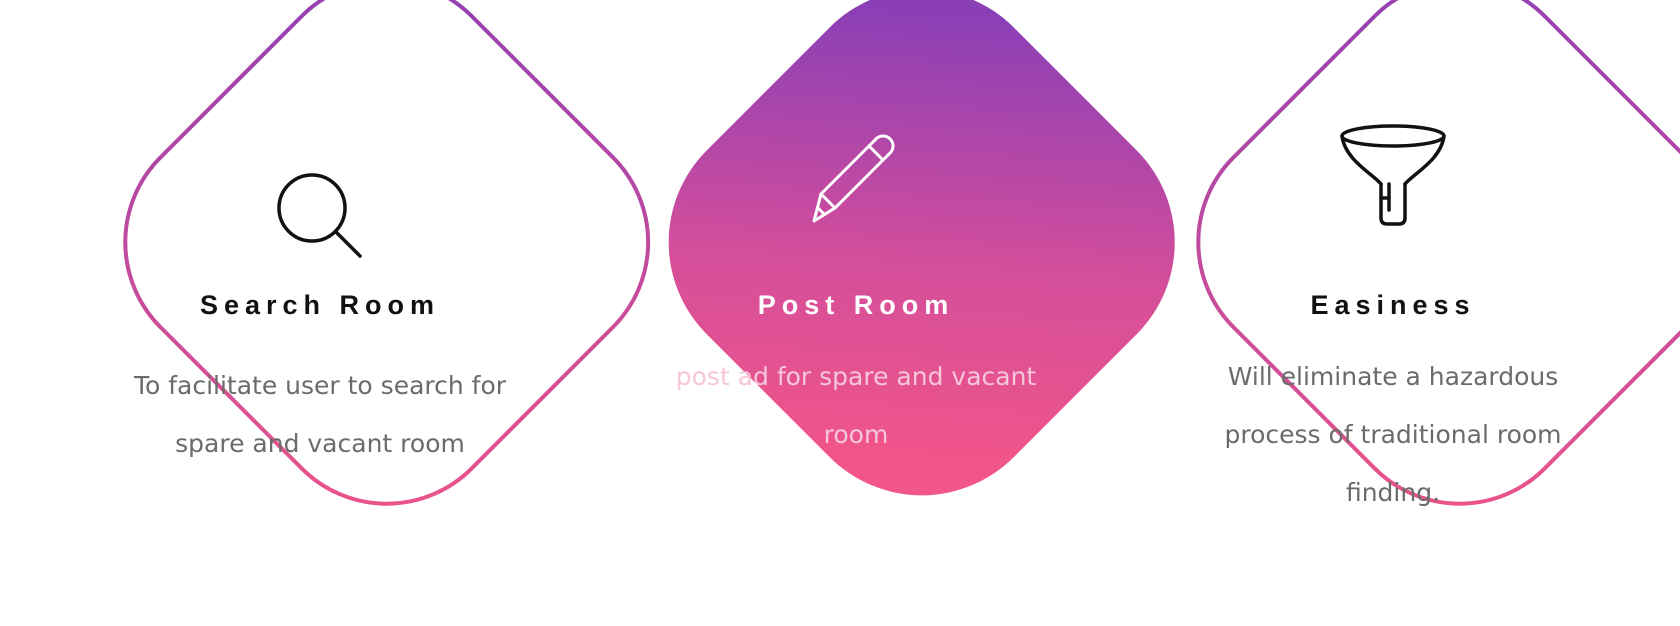 The height and width of the screenshot is (626, 1680). What do you see at coordinates (856, 405) in the screenshot?
I see `card-description: post ad for spare and vacant room` at bounding box center [856, 405].